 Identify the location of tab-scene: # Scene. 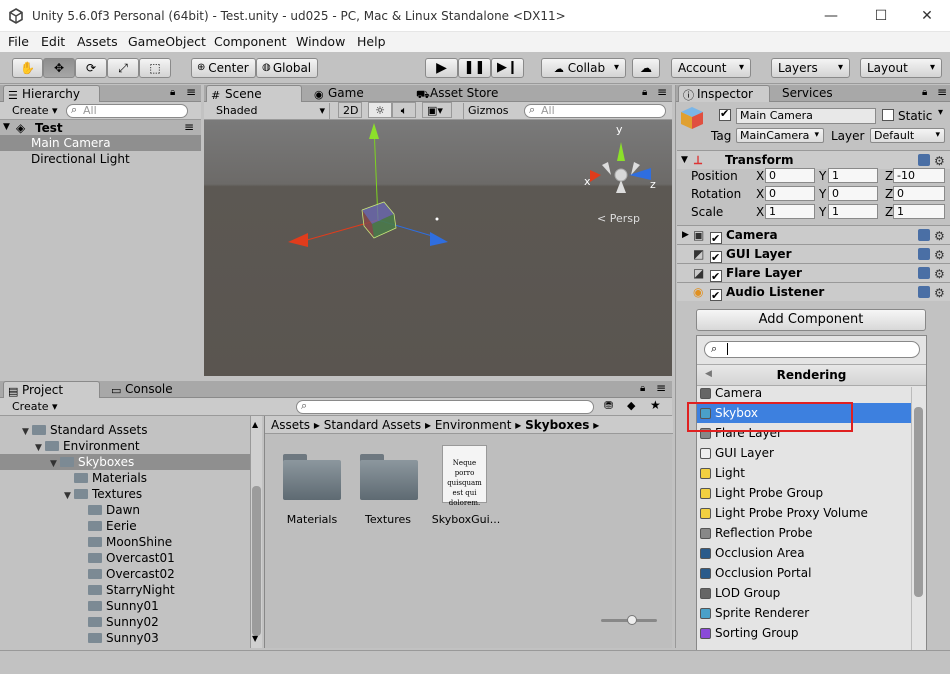
(254, 93).